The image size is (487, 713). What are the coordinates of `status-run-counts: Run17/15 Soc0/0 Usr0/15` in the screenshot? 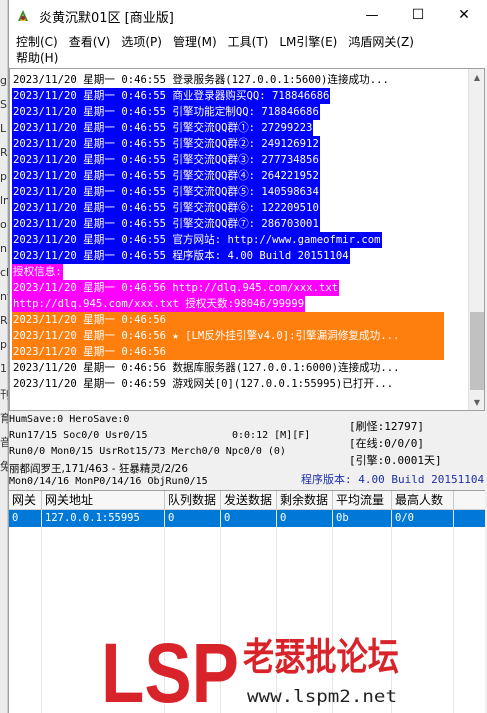 It's located at (78, 435).